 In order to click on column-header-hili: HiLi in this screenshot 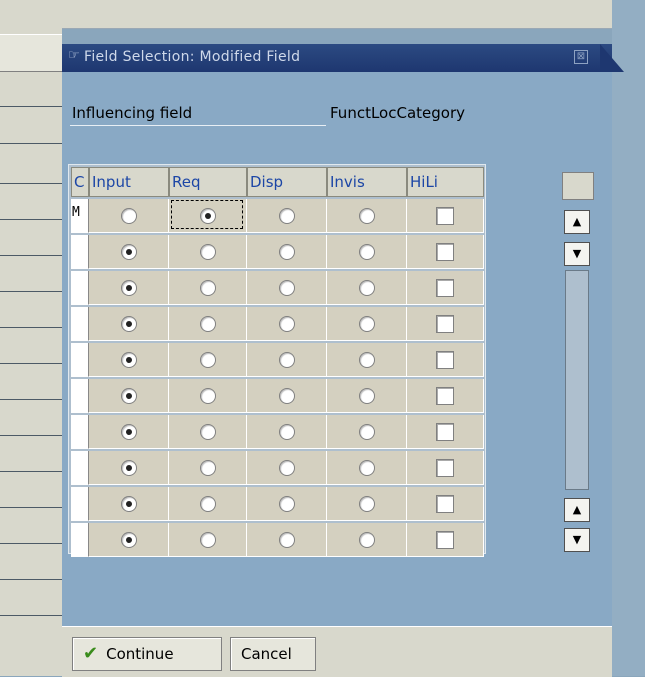, I will do `click(445, 182)`.